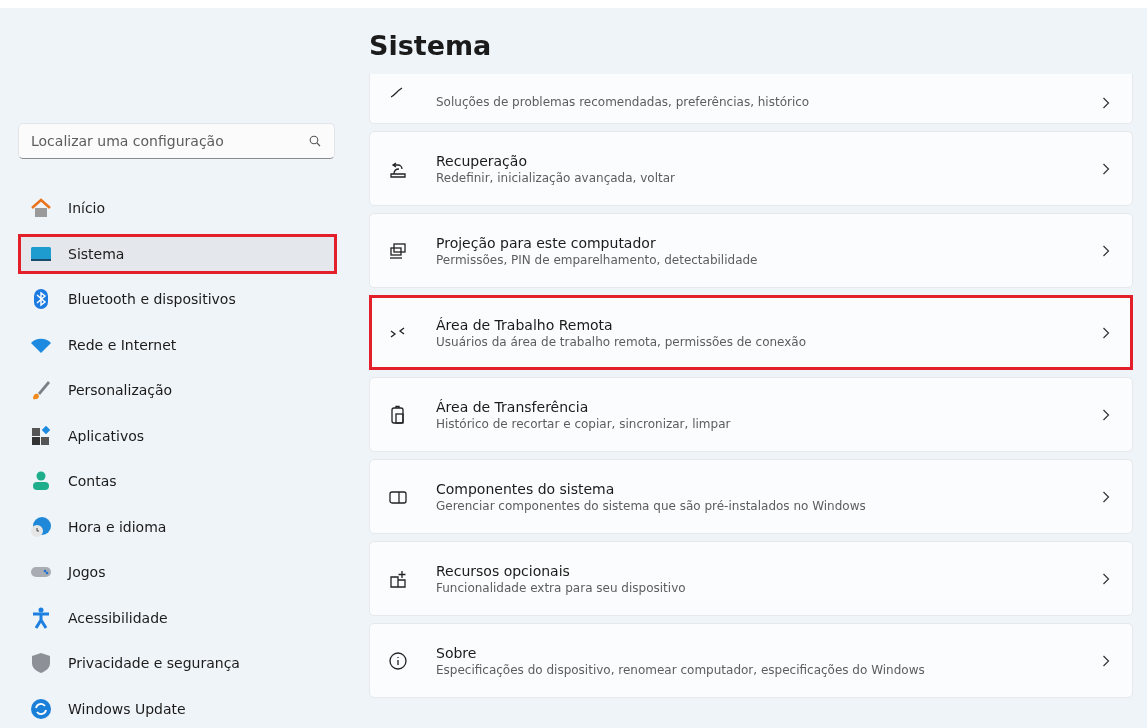  I want to click on person-icon, so click(41, 481).